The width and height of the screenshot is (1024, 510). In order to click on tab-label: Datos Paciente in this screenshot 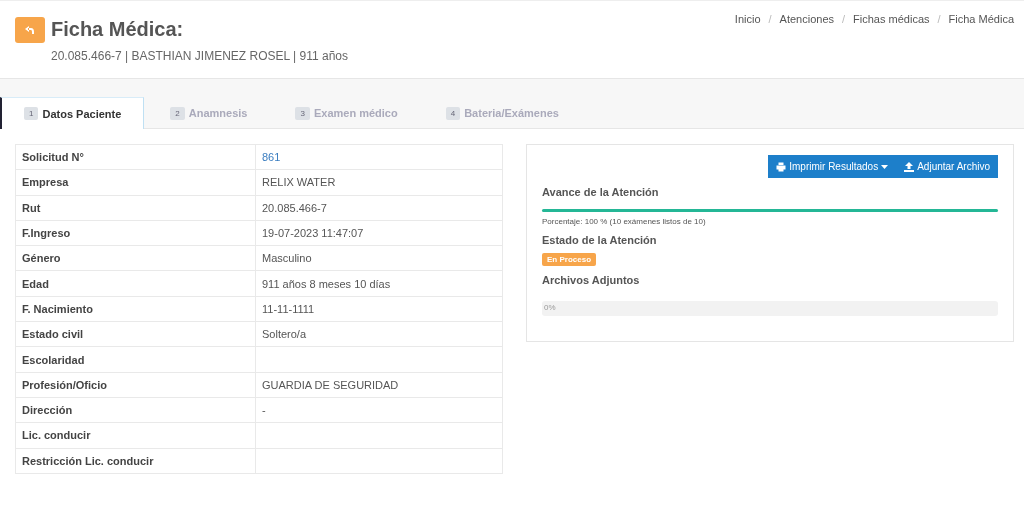, I will do `click(82, 113)`.